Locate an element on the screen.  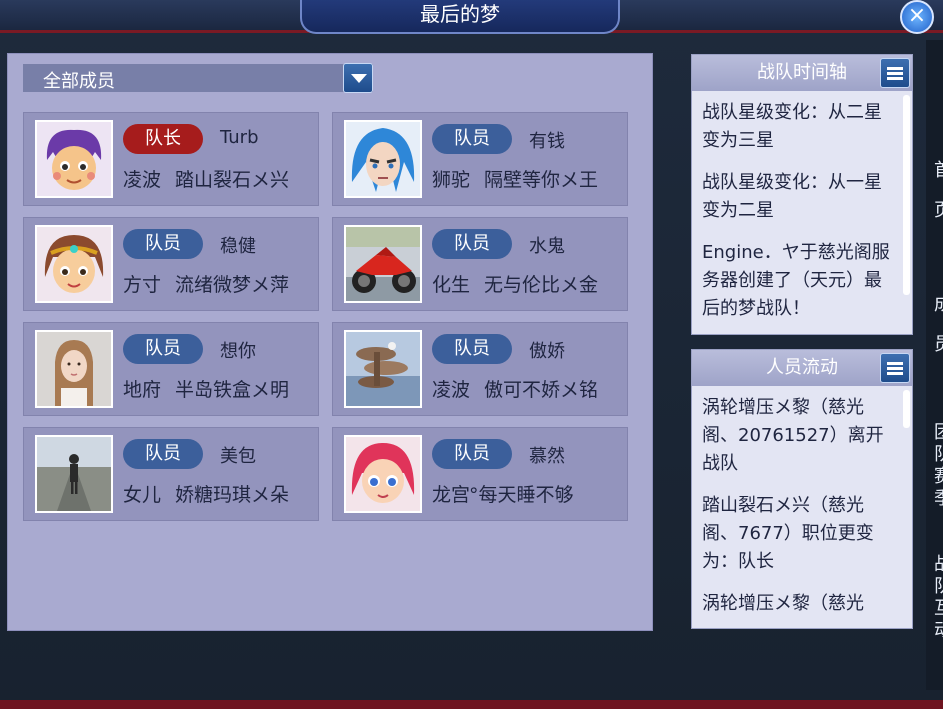
member-sect: 女儿 is located at coordinates (142, 495).